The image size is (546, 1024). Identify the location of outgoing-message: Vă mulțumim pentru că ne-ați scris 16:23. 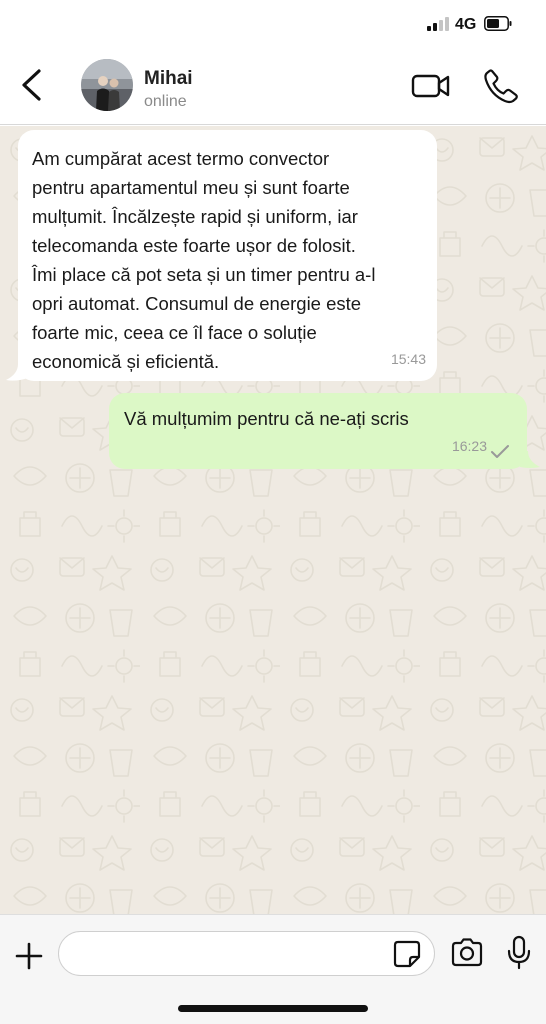
(318, 431).